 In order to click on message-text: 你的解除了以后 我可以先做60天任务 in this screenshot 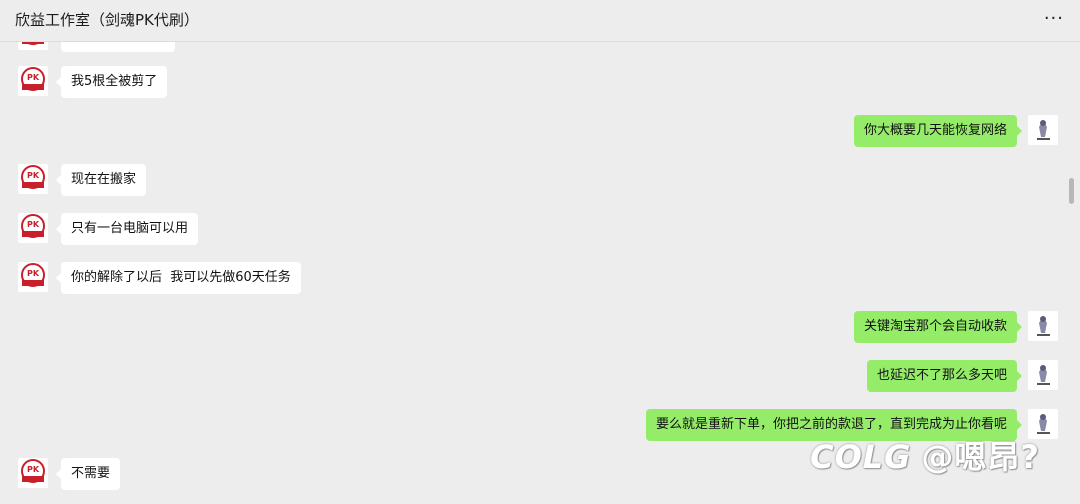, I will do `click(178, 278)`.